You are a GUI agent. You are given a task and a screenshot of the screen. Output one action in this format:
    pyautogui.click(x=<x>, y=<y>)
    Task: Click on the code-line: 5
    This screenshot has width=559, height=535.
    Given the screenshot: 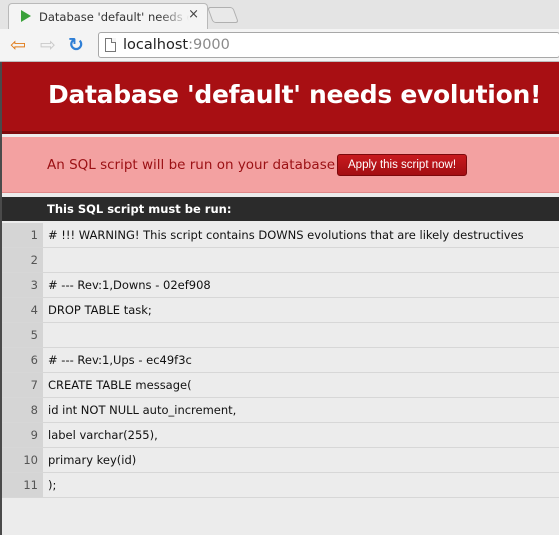 What is the action you would take?
    pyautogui.click(x=280, y=335)
    